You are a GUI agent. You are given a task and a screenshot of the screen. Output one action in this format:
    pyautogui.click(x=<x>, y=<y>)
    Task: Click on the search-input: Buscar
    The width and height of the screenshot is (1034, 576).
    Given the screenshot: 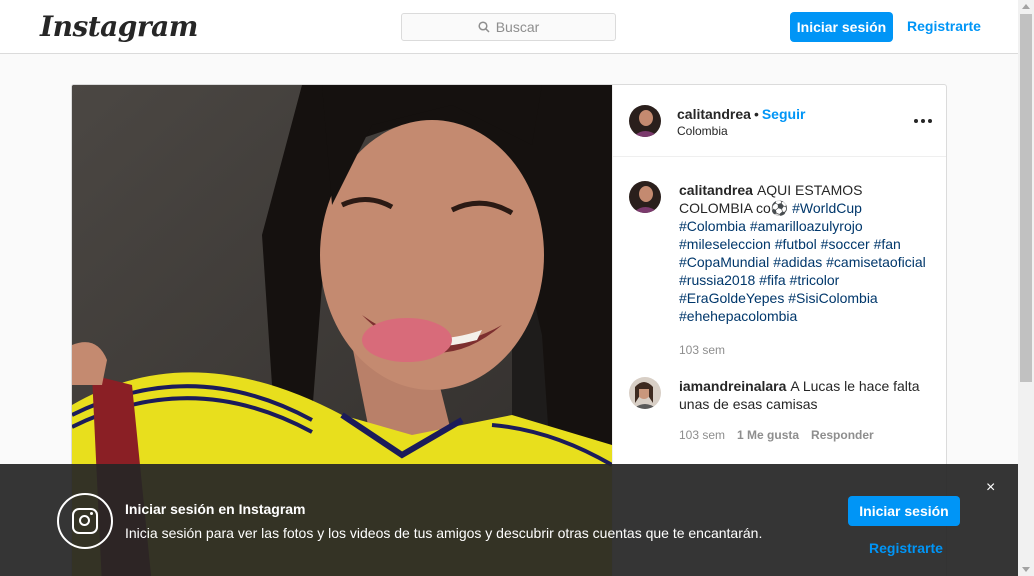 What is the action you would take?
    pyautogui.click(x=508, y=27)
    